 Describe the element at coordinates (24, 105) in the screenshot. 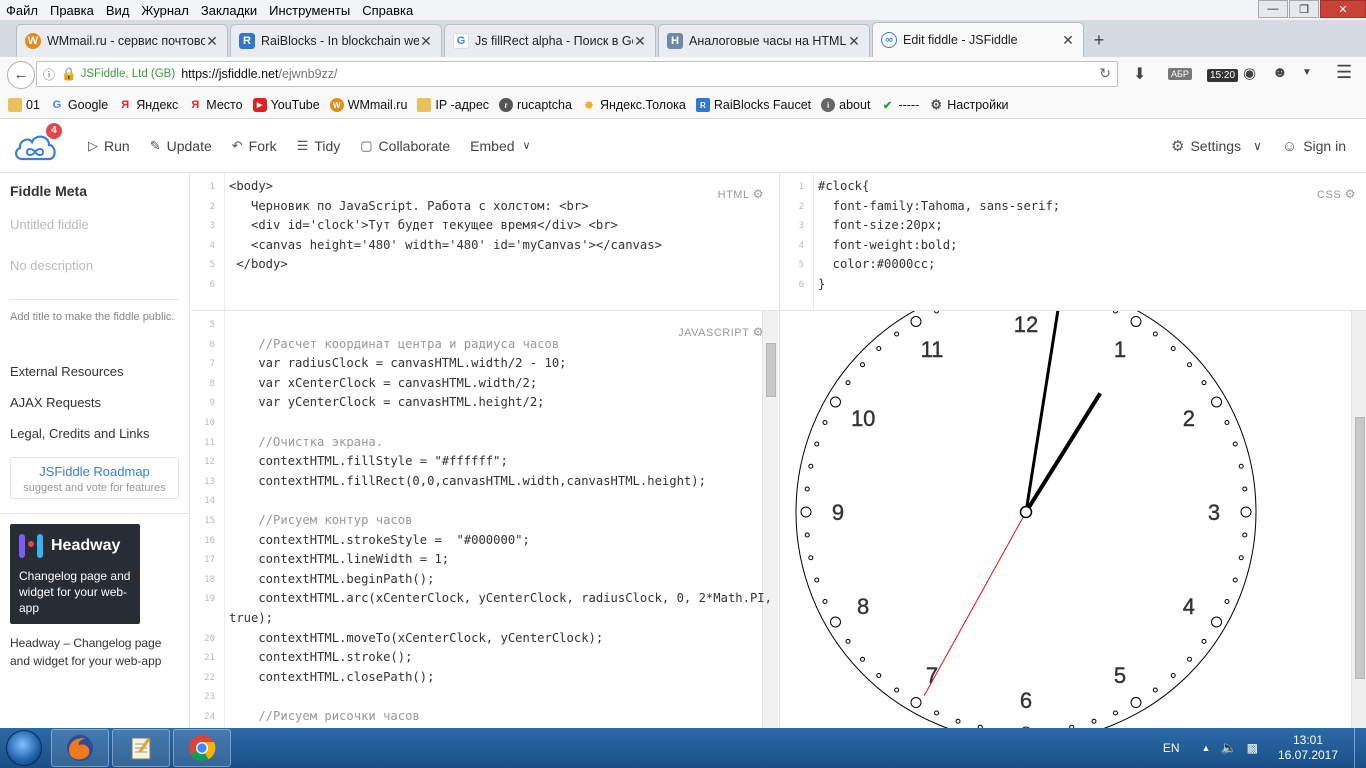

I see `bookmark-01: 01` at that location.